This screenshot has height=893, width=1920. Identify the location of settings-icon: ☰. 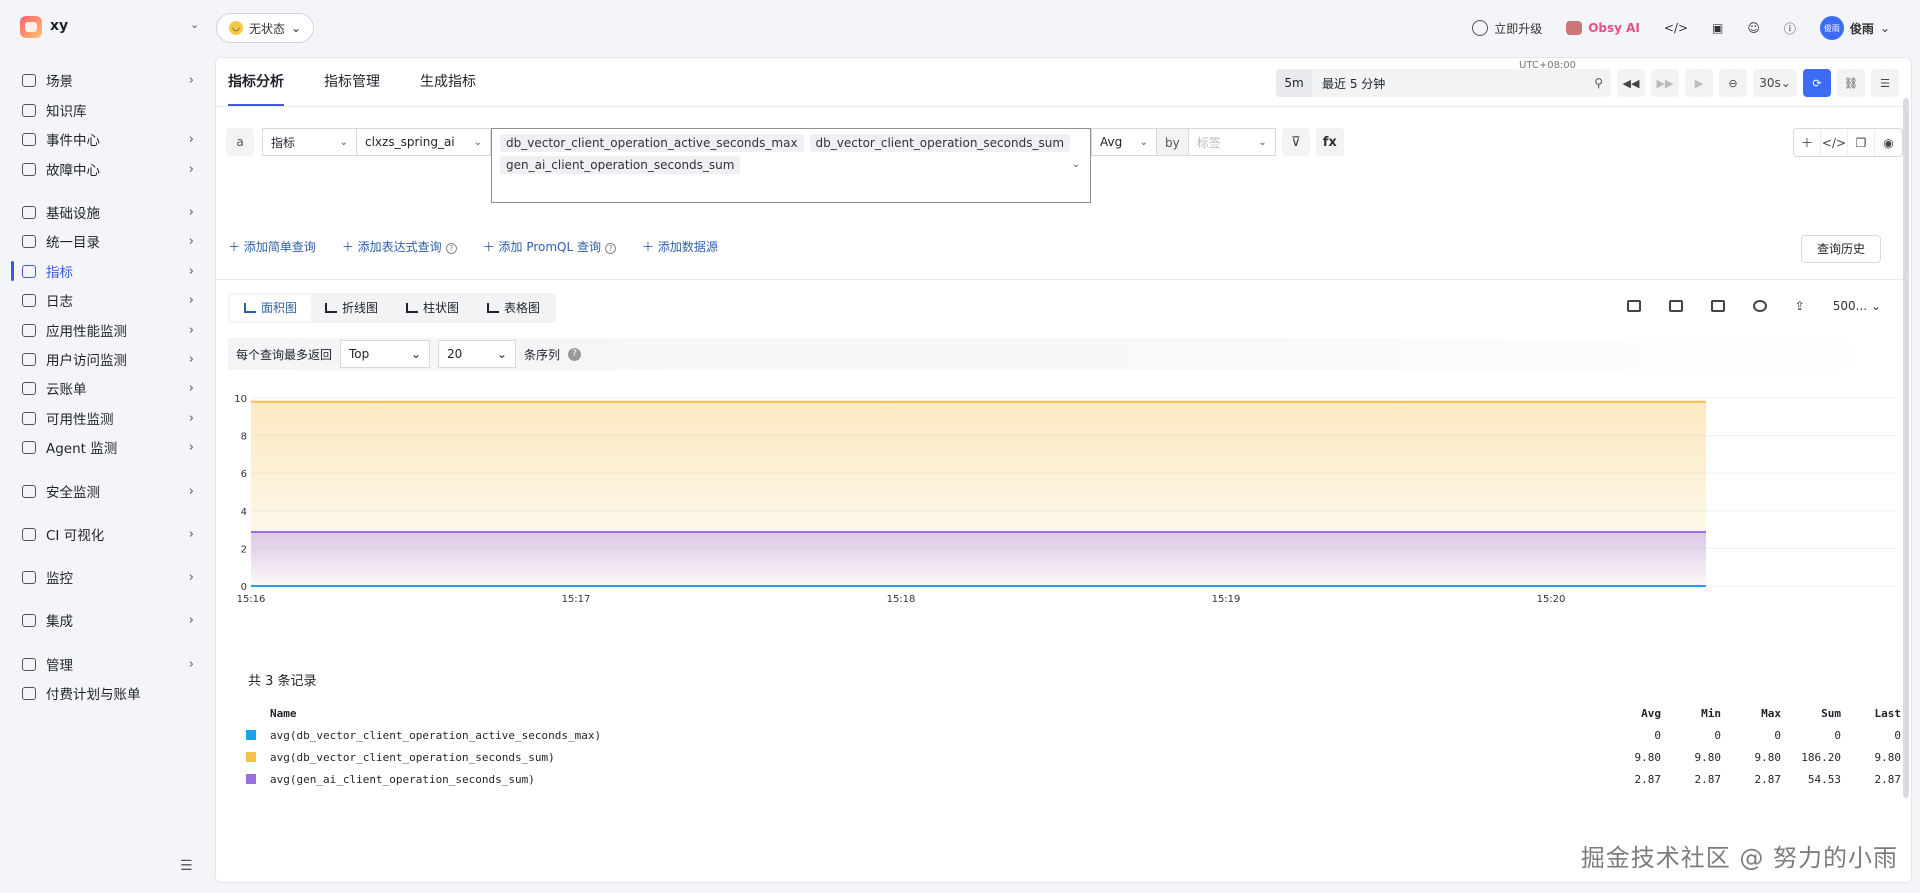
(1885, 83).